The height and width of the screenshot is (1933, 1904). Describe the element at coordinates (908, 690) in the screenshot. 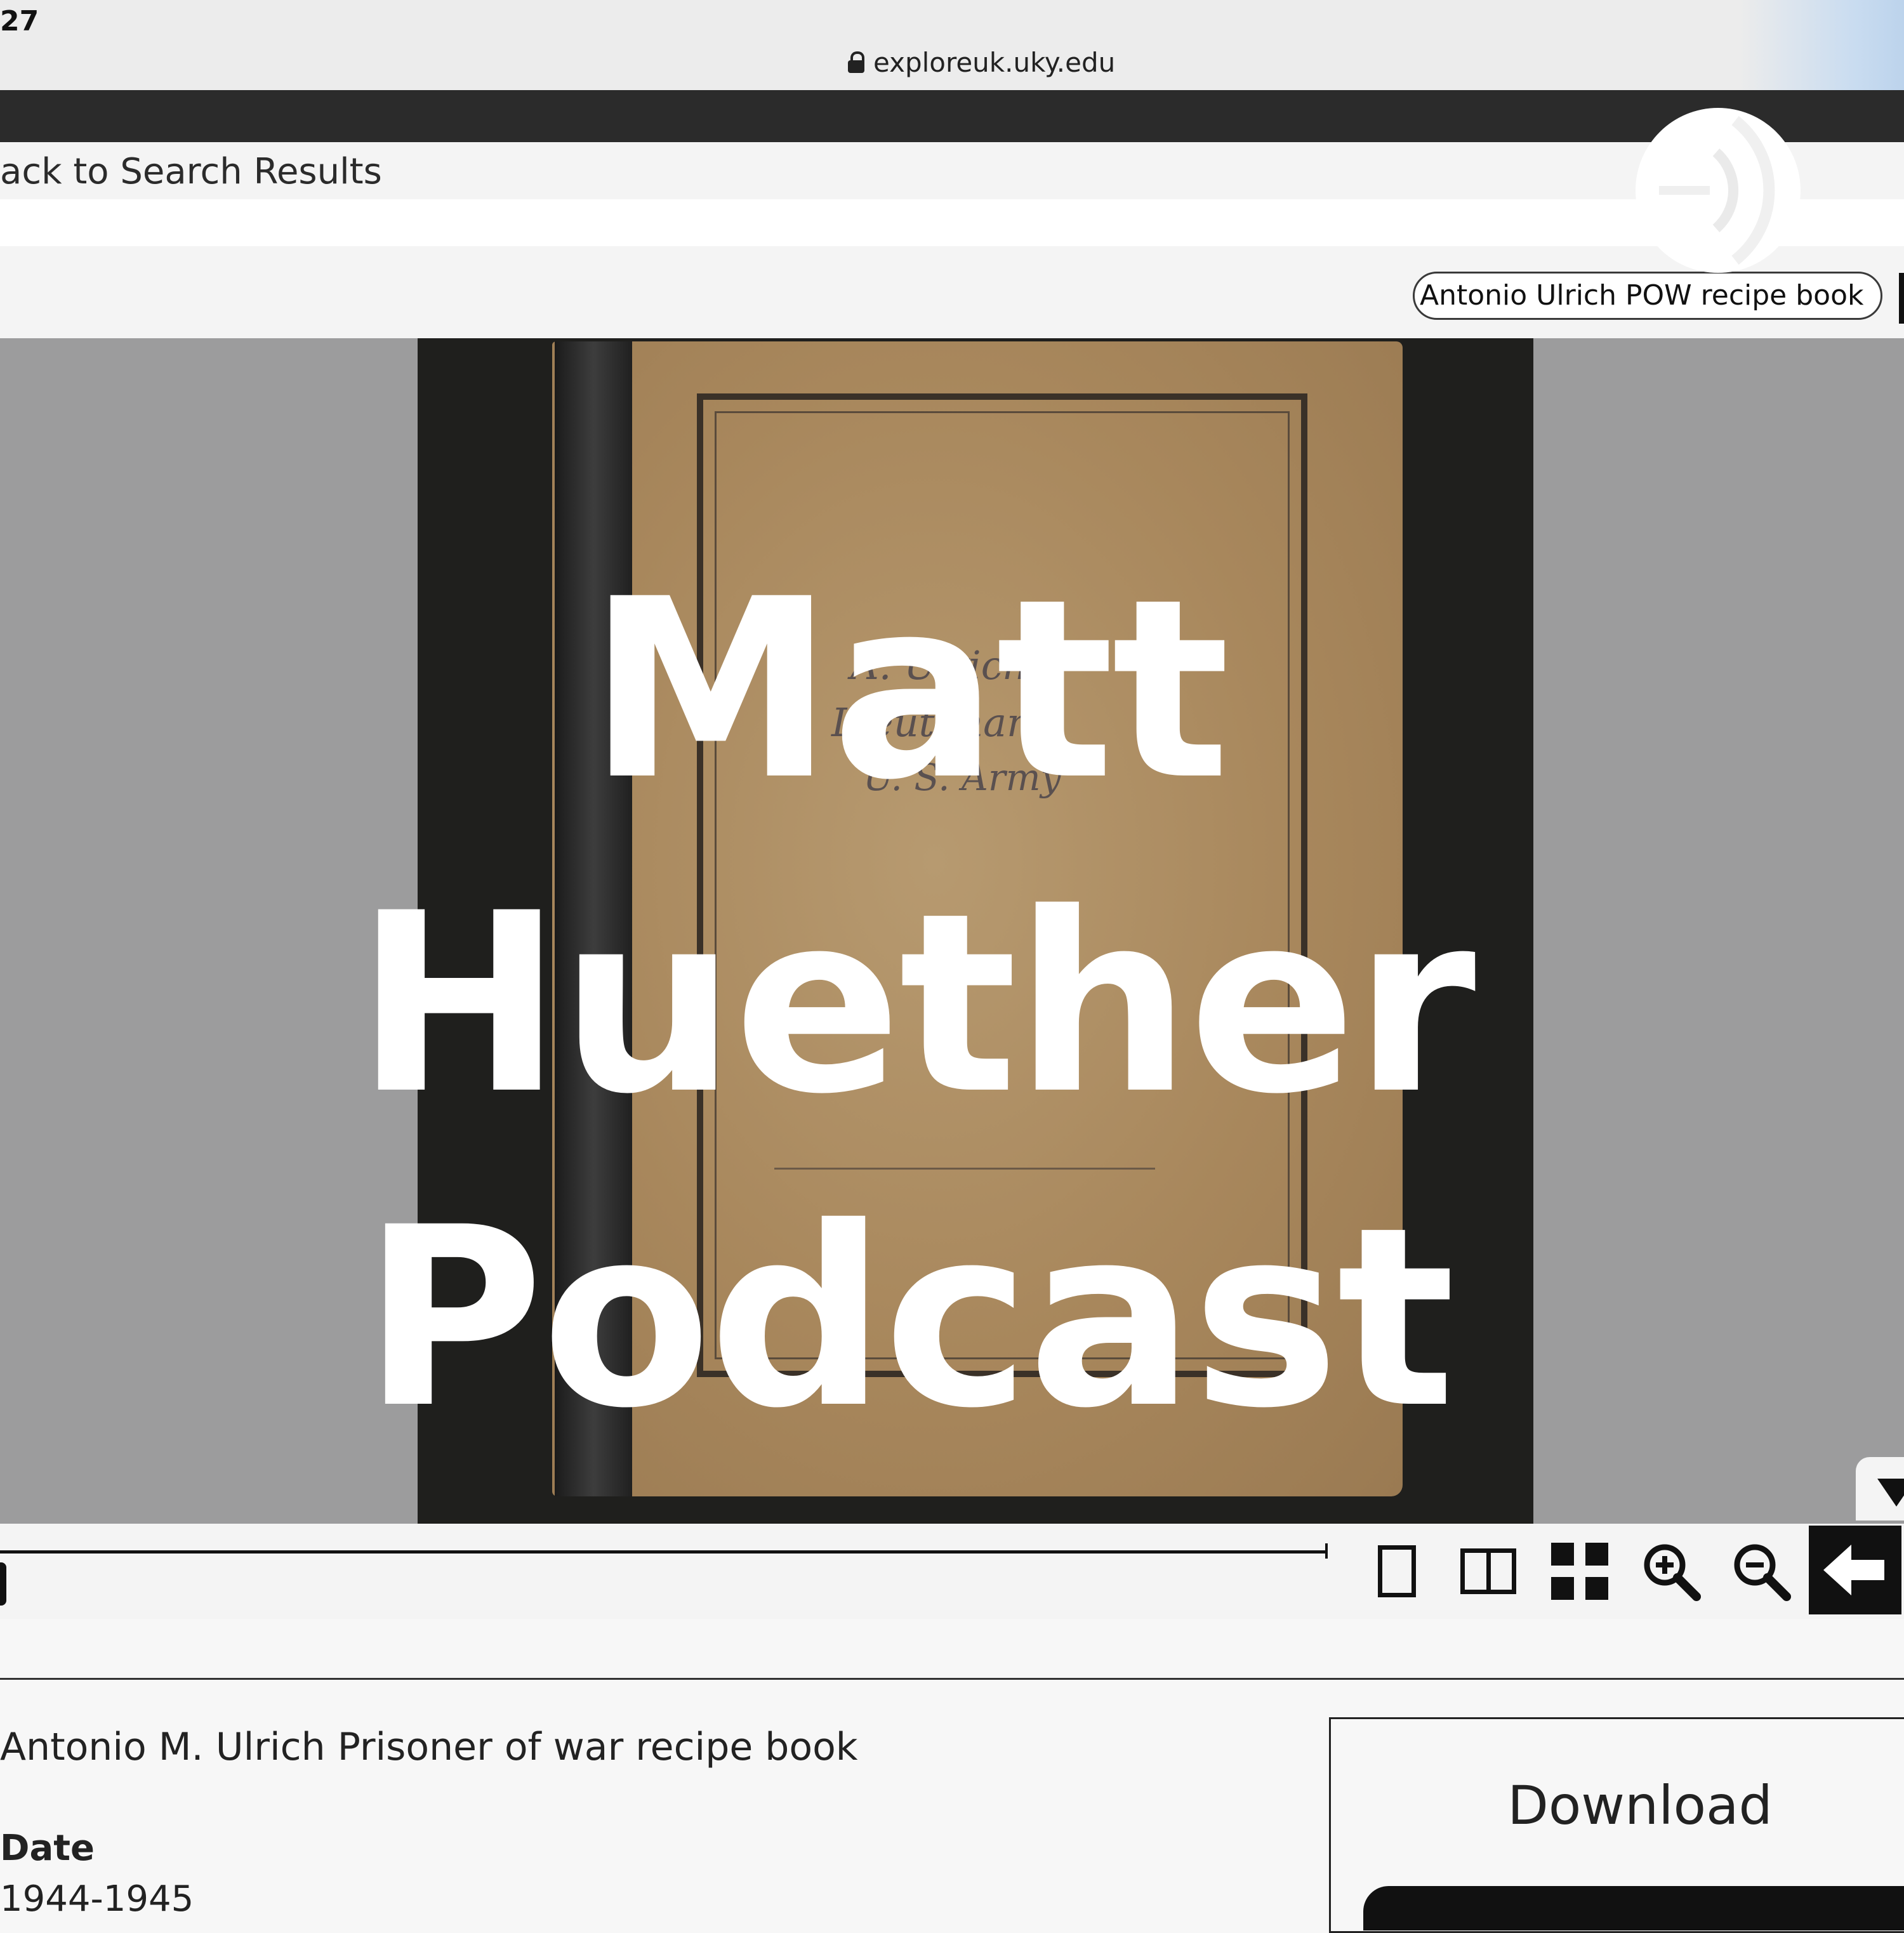

I see `overlay-title-line: Matt` at that location.